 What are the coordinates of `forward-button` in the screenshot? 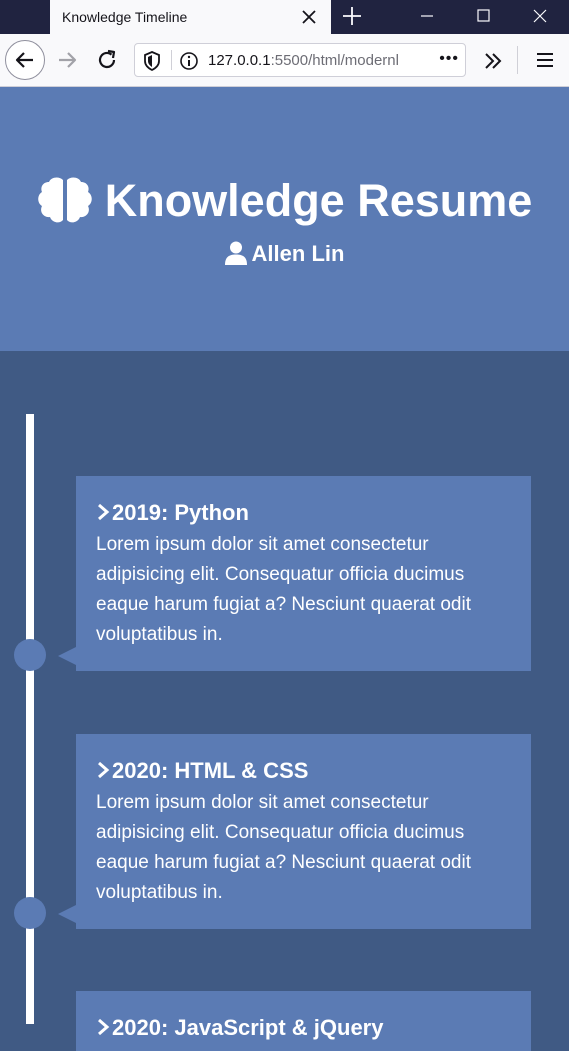 It's located at (67, 60).